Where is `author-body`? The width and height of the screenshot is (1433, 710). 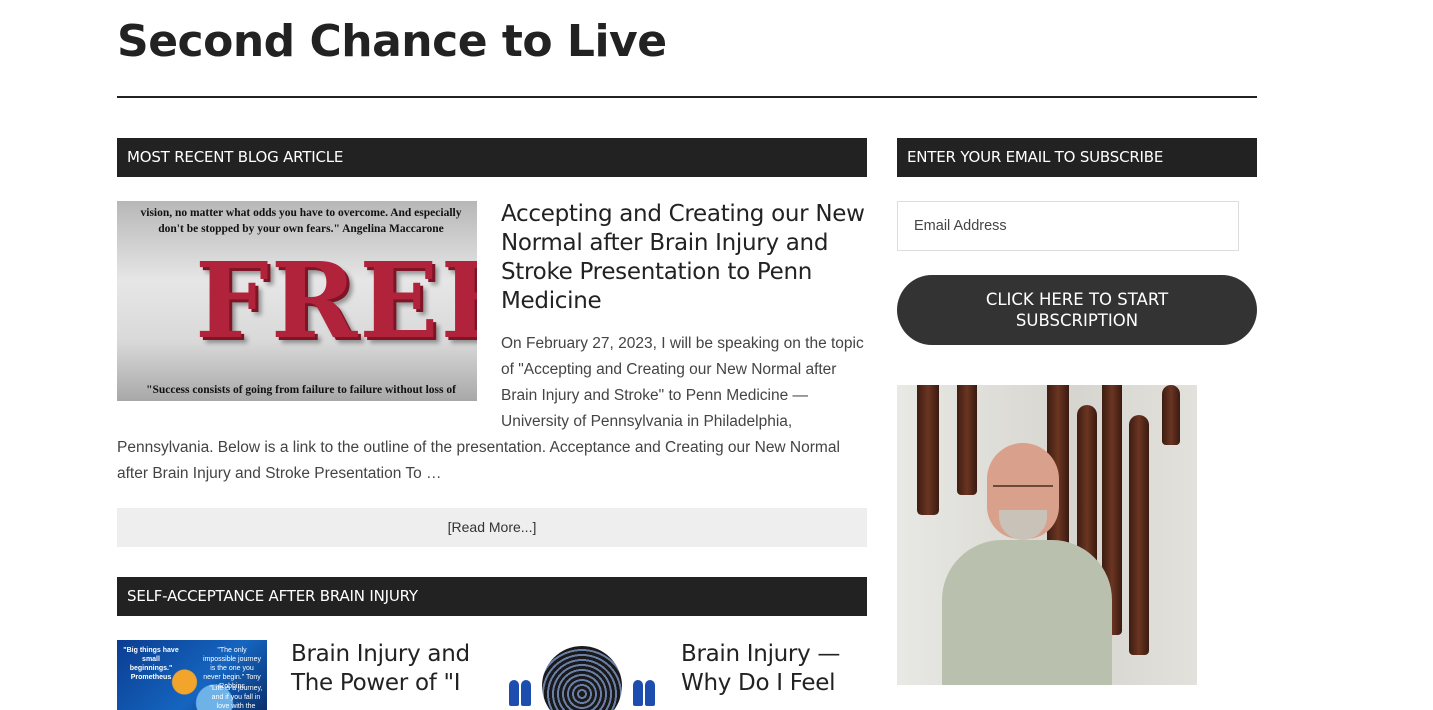
author-body is located at coordinates (1027, 612).